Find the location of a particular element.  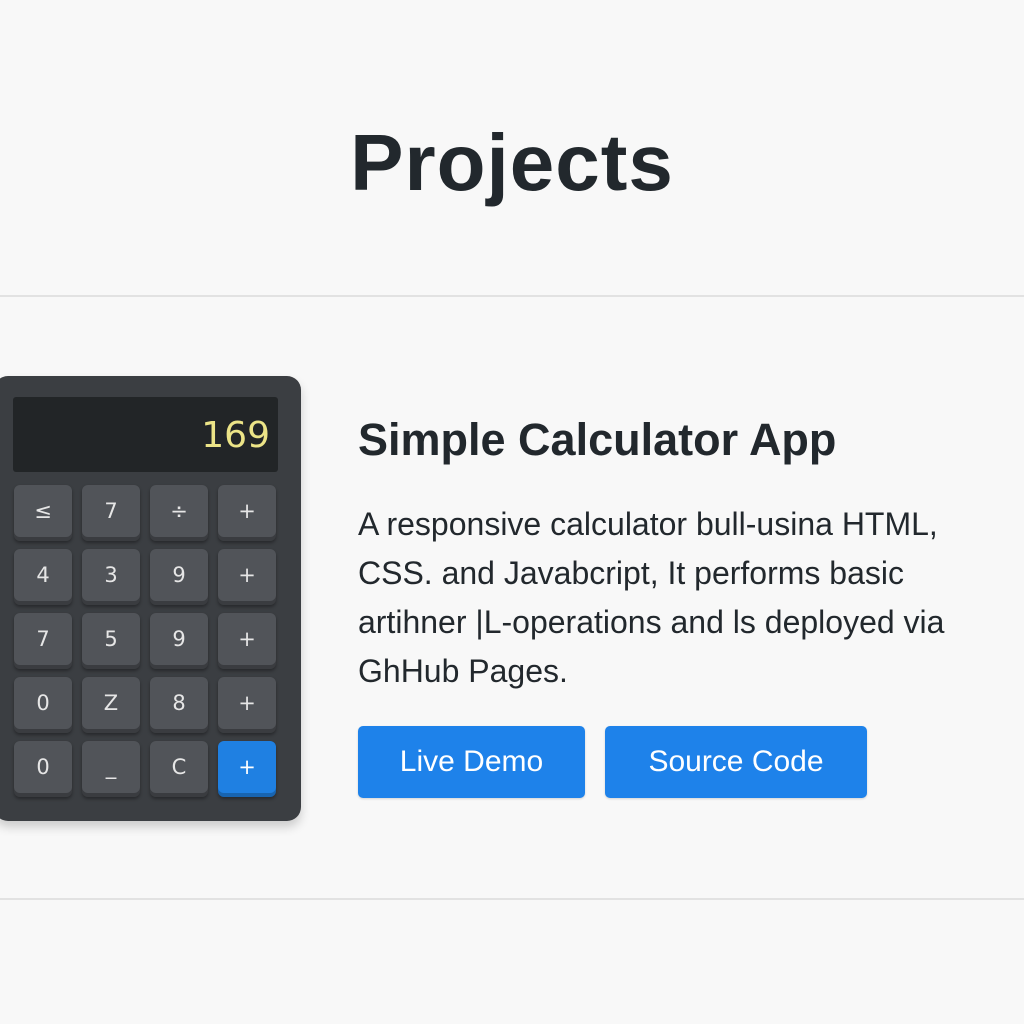

calculator-key: C is located at coordinates (179, 769).